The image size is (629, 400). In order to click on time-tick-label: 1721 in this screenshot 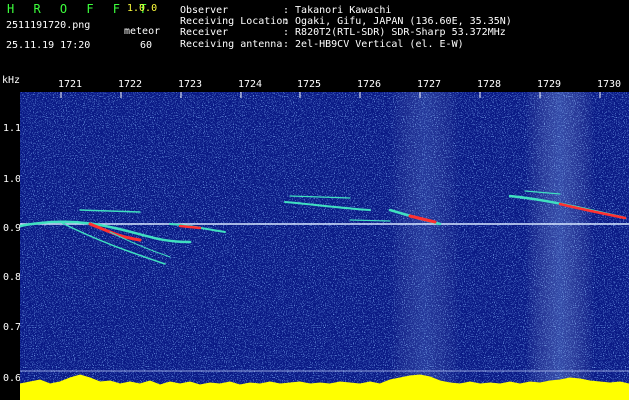, I will do `click(70, 84)`.